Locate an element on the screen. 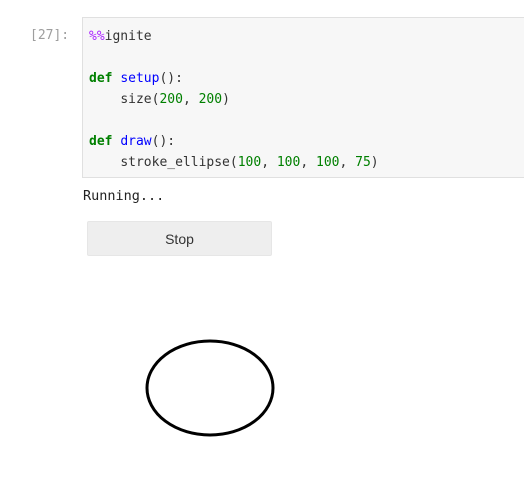 Image resolution: width=524 pixels, height=496 pixels. setup-params: (): is located at coordinates (171, 78).